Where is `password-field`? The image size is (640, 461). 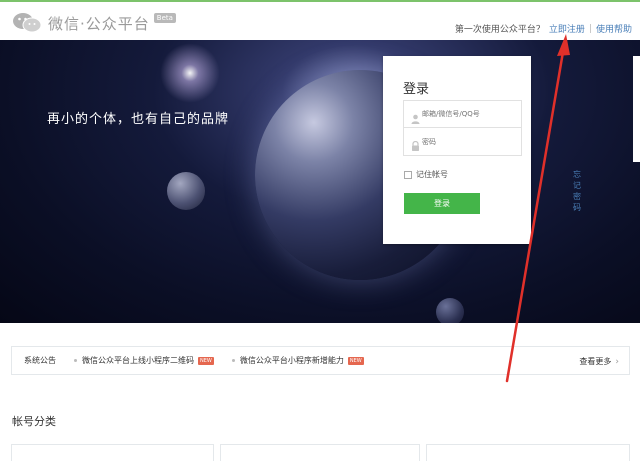
password-field is located at coordinates (462, 142).